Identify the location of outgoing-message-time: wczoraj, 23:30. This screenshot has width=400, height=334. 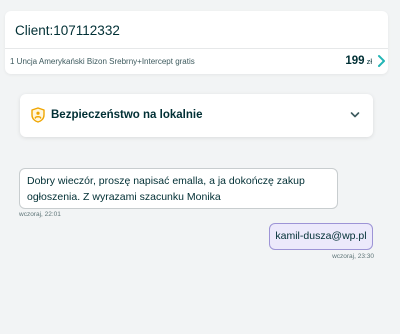
(353, 256).